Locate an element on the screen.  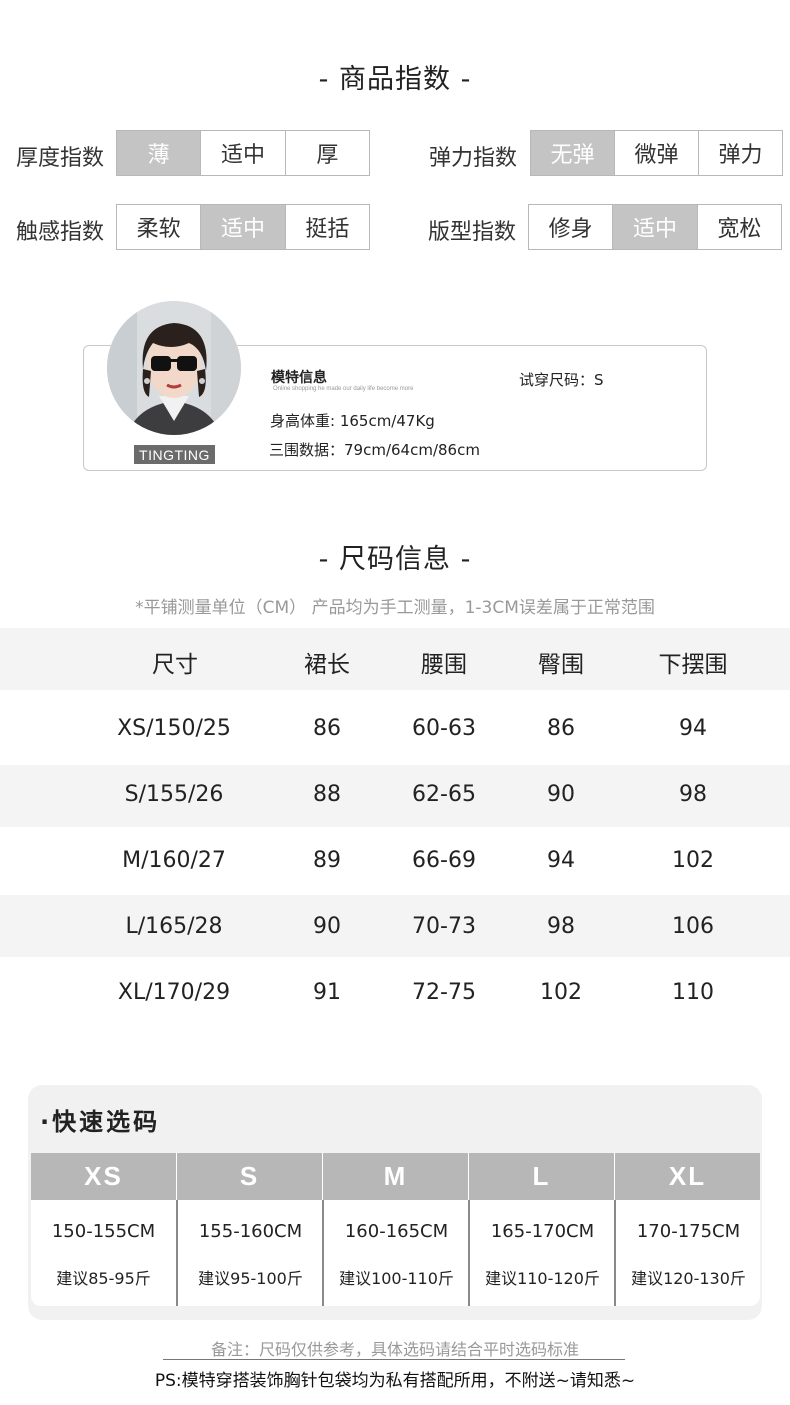
quick-select-weight: 建议95-100斤 is located at coordinates (250, 1278).